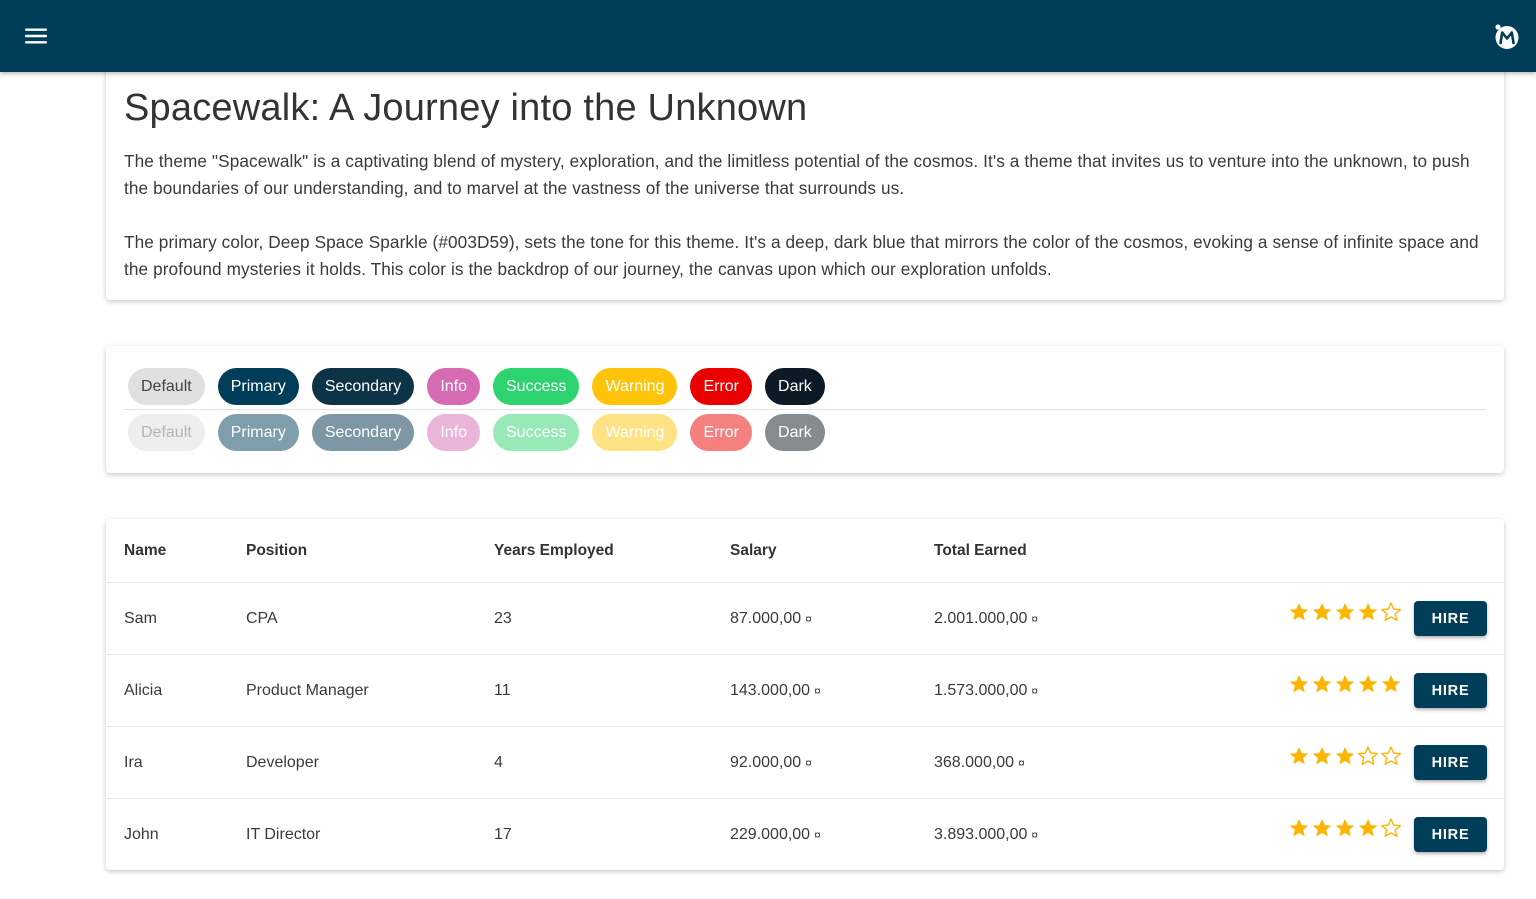  What do you see at coordinates (981, 618) in the screenshot?
I see `total-value: 2.001.000,00` at bounding box center [981, 618].